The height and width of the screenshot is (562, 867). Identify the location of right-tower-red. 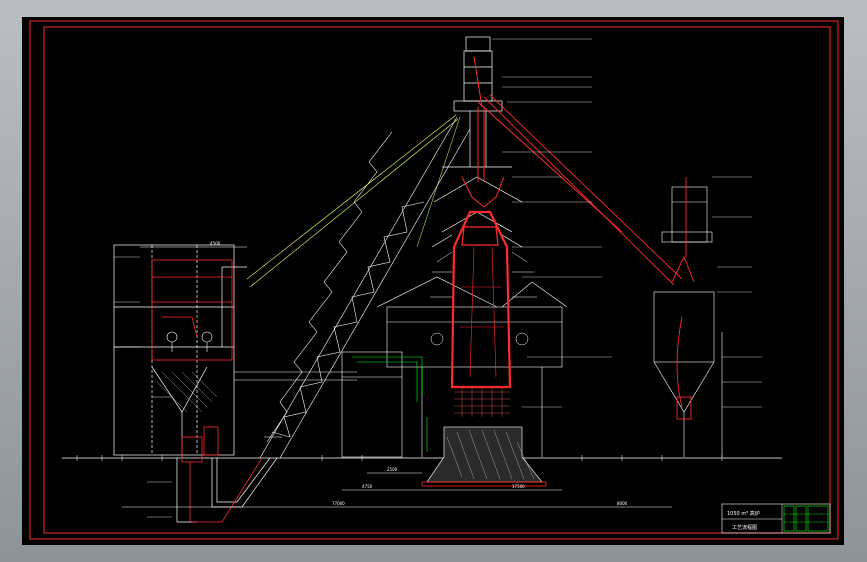
(683, 298).